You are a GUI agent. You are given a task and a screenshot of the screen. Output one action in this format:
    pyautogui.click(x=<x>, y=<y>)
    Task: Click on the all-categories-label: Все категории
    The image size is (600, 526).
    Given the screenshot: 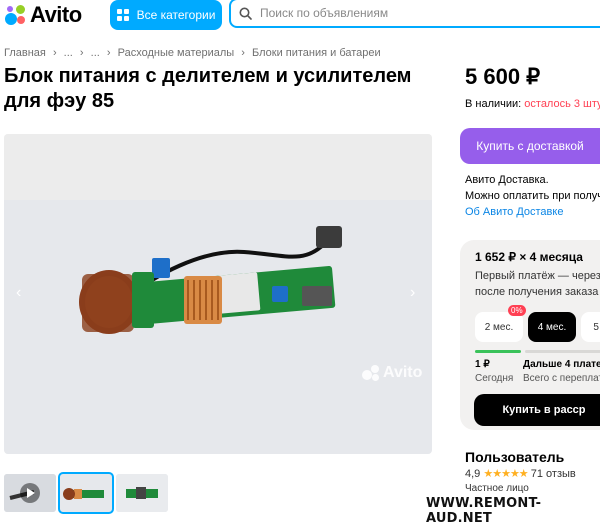 What is the action you would take?
    pyautogui.click(x=176, y=15)
    